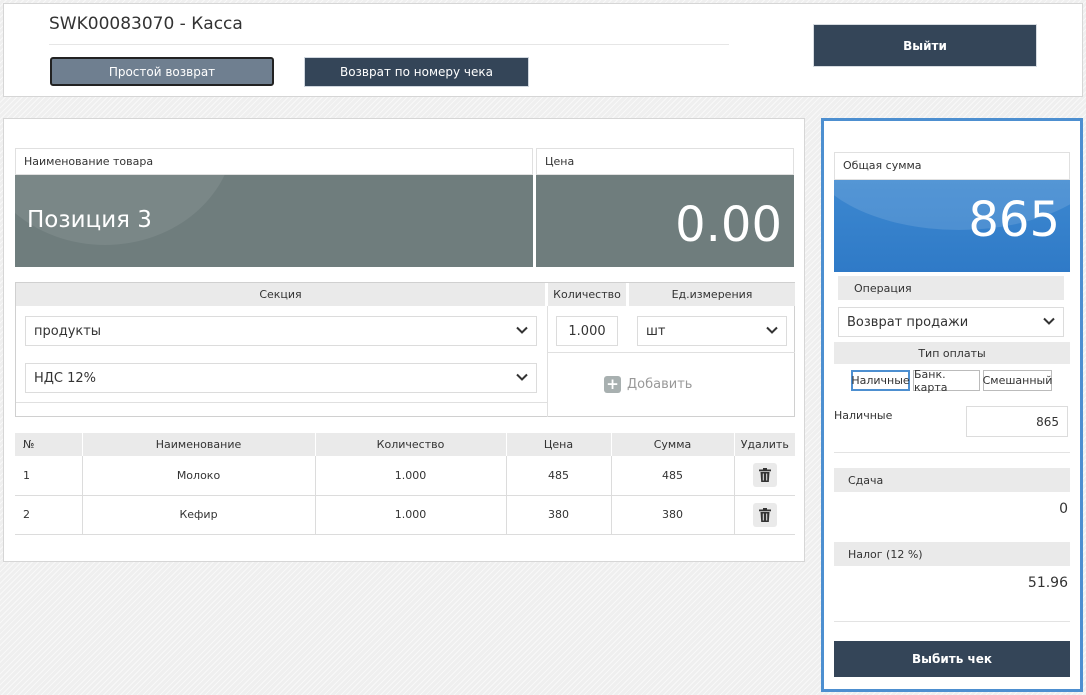 The height and width of the screenshot is (695, 1086). Describe the element at coordinates (281, 331) in the screenshot. I see `section-select: продукты` at that location.